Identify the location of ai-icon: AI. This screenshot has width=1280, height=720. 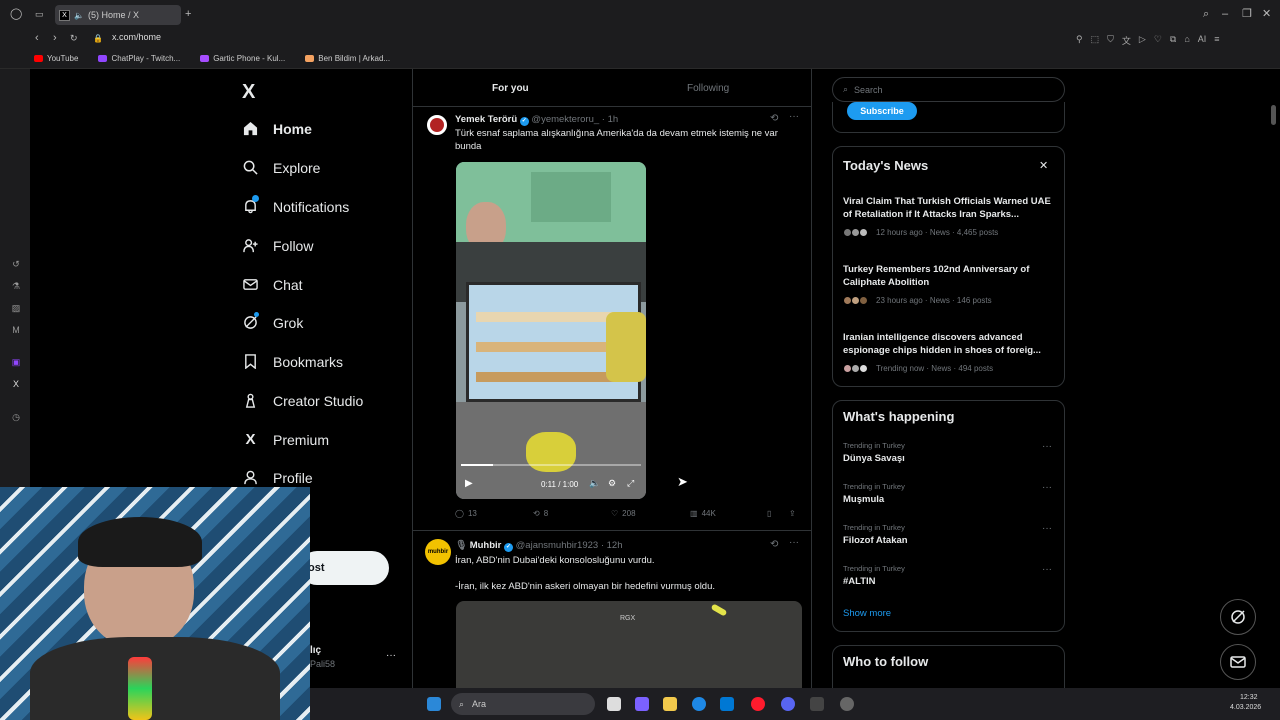
(1202, 40).